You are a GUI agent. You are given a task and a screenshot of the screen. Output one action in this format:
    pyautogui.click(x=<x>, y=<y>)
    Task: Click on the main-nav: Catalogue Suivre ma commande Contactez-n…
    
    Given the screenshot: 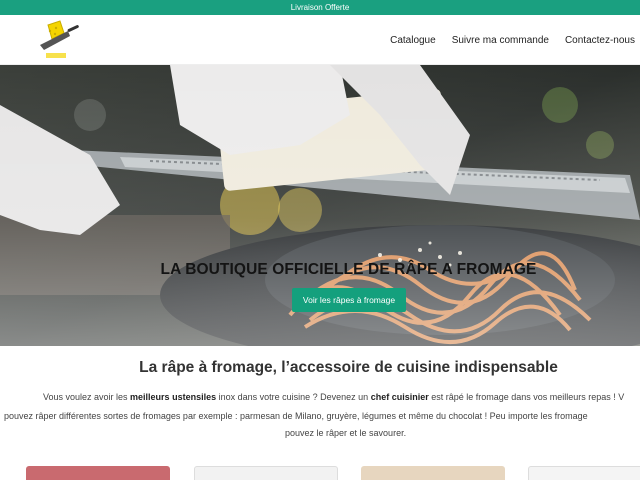 What is the action you would take?
    pyautogui.click(x=512, y=40)
    